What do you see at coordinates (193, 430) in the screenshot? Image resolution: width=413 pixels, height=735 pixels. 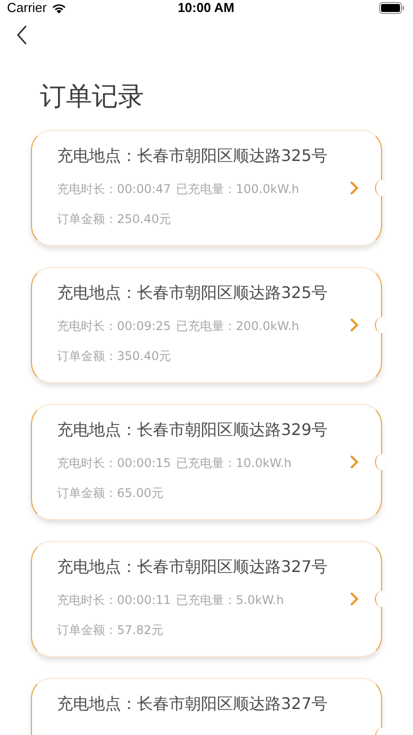 I see `location-text: 充电地点：长春市朝阳区顺达路329号` at bounding box center [193, 430].